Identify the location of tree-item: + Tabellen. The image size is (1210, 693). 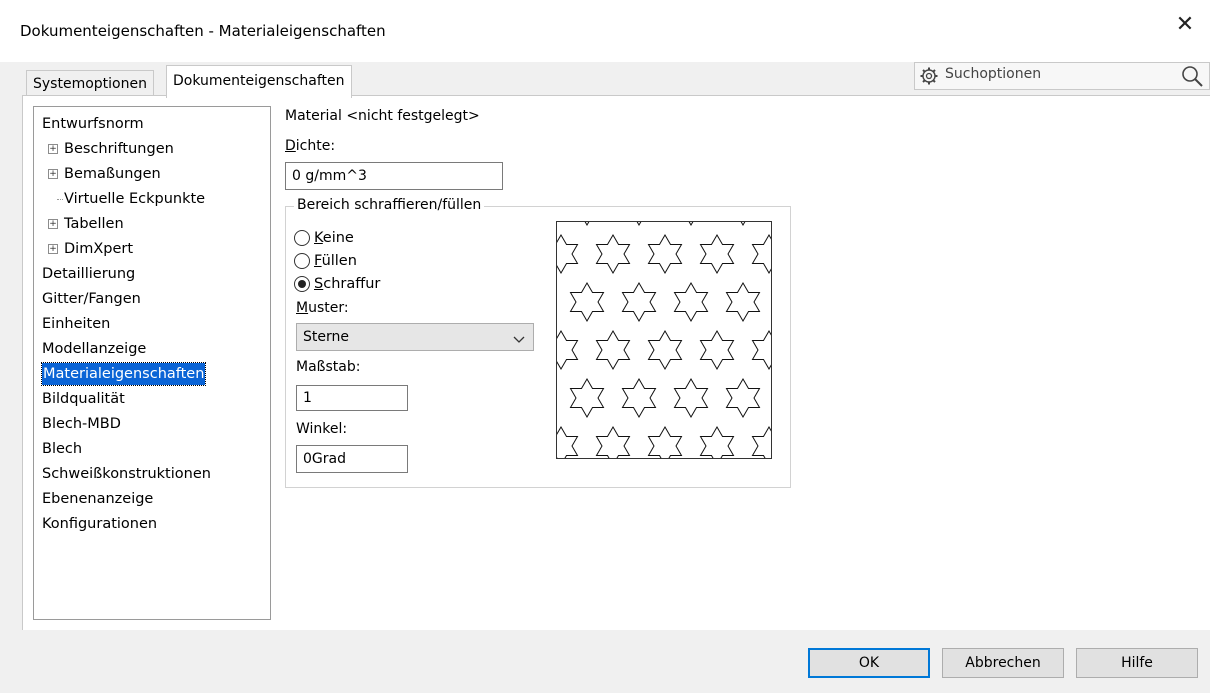
(86, 224).